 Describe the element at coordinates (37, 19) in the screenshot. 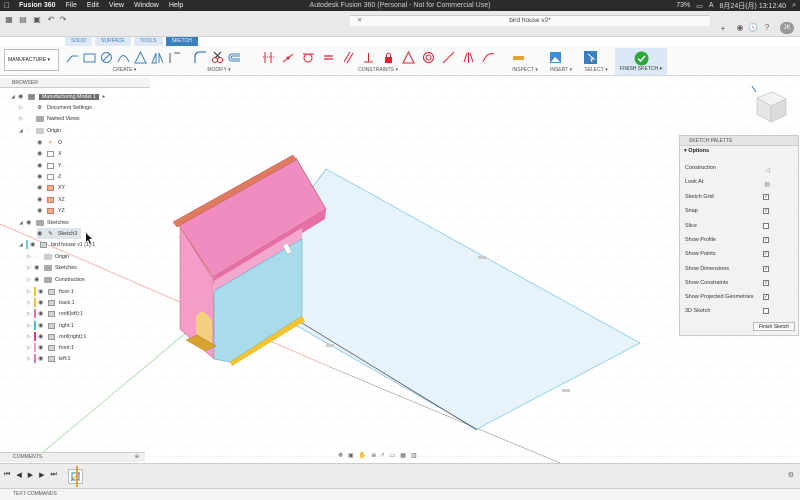

I see `save-icon: ▣` at that location.